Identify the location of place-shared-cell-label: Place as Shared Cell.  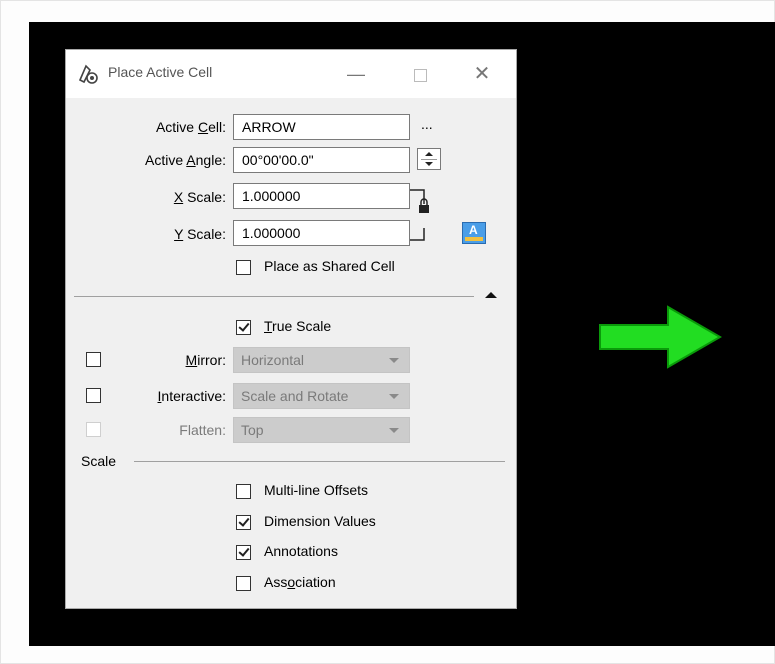
(329, 266).